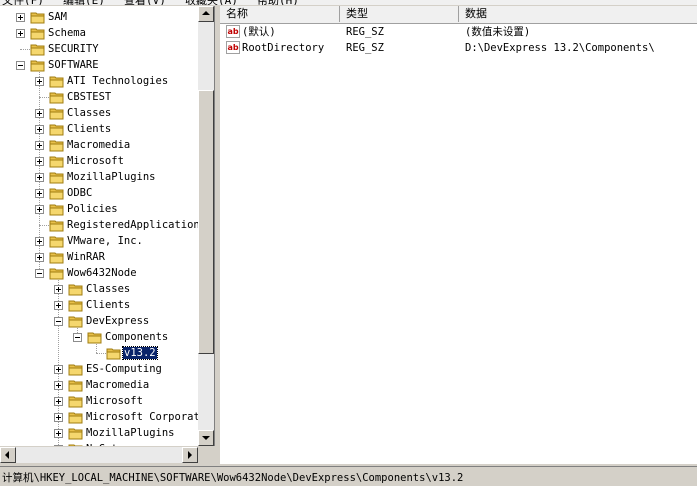  Describe the element at coordinates (99, 369) in the screenshot. I see `tree-node: ES-Computing` at that location.